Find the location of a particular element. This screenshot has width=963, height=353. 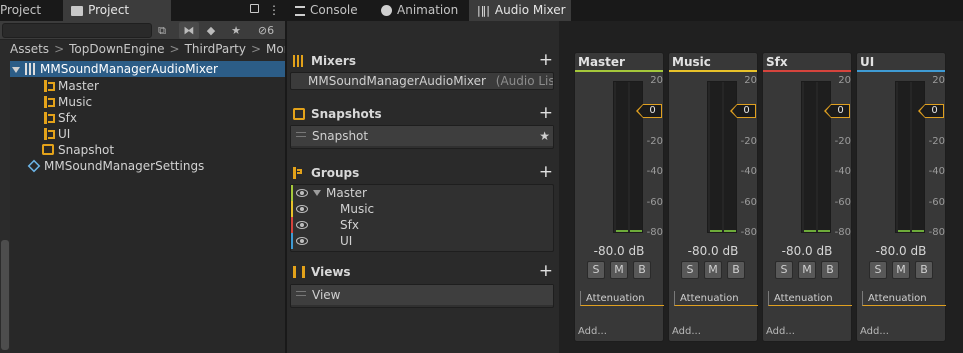

expand-arrow-icon is located at coordinates (16, 69).